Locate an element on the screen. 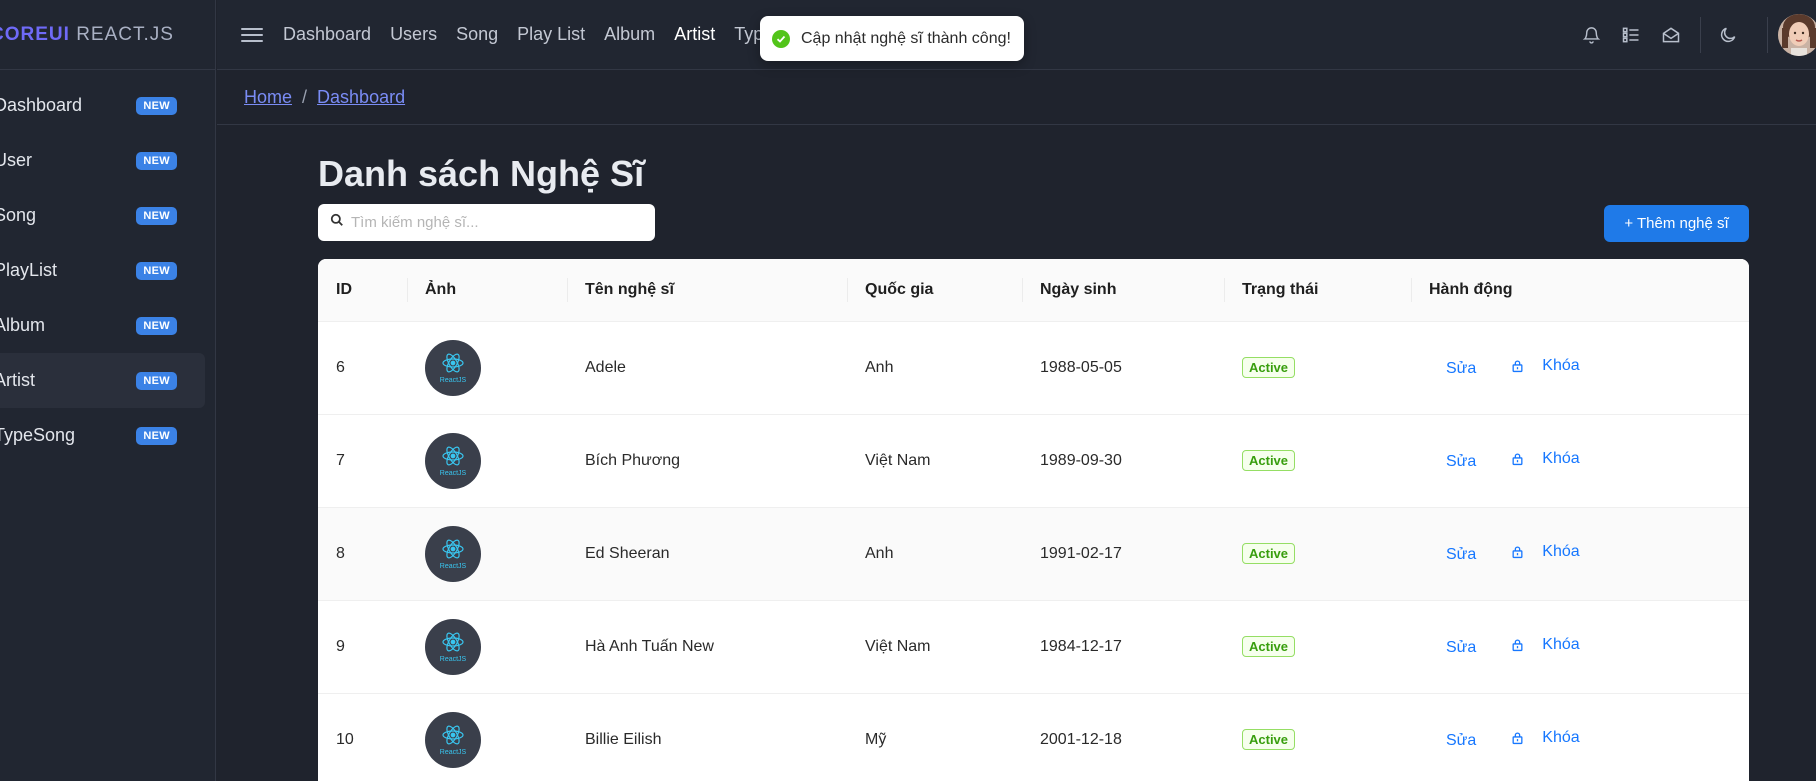 This screenshot has height=781, width=1816. search-box is located at coordinates (486, 222).